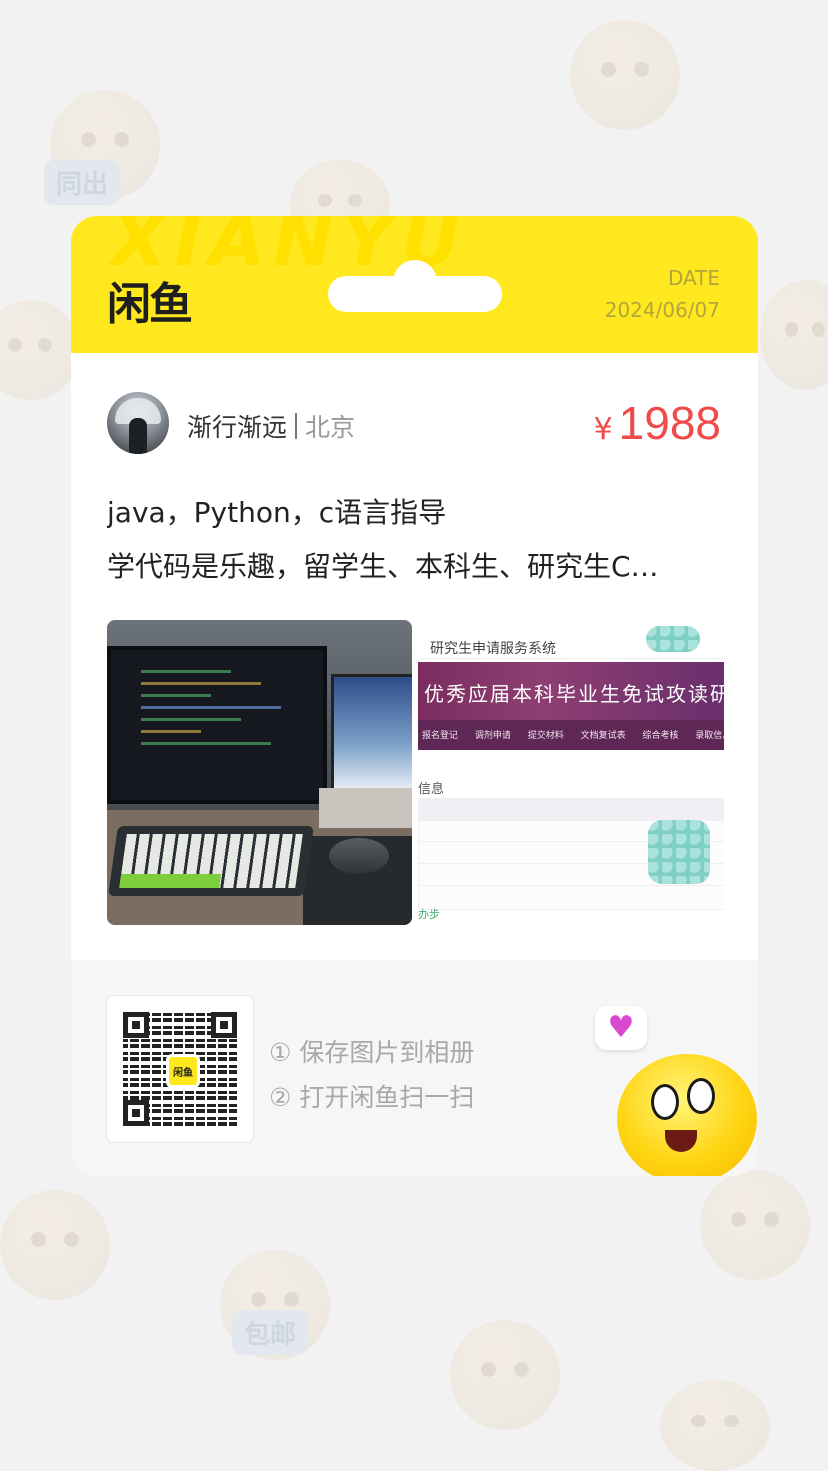 The height and width of the screenshot is (1471, 828). What do you see at coordinates (603, 429) in the screenshot?
I see `currency-symbol: ¥` at bounding box center [603, 429].